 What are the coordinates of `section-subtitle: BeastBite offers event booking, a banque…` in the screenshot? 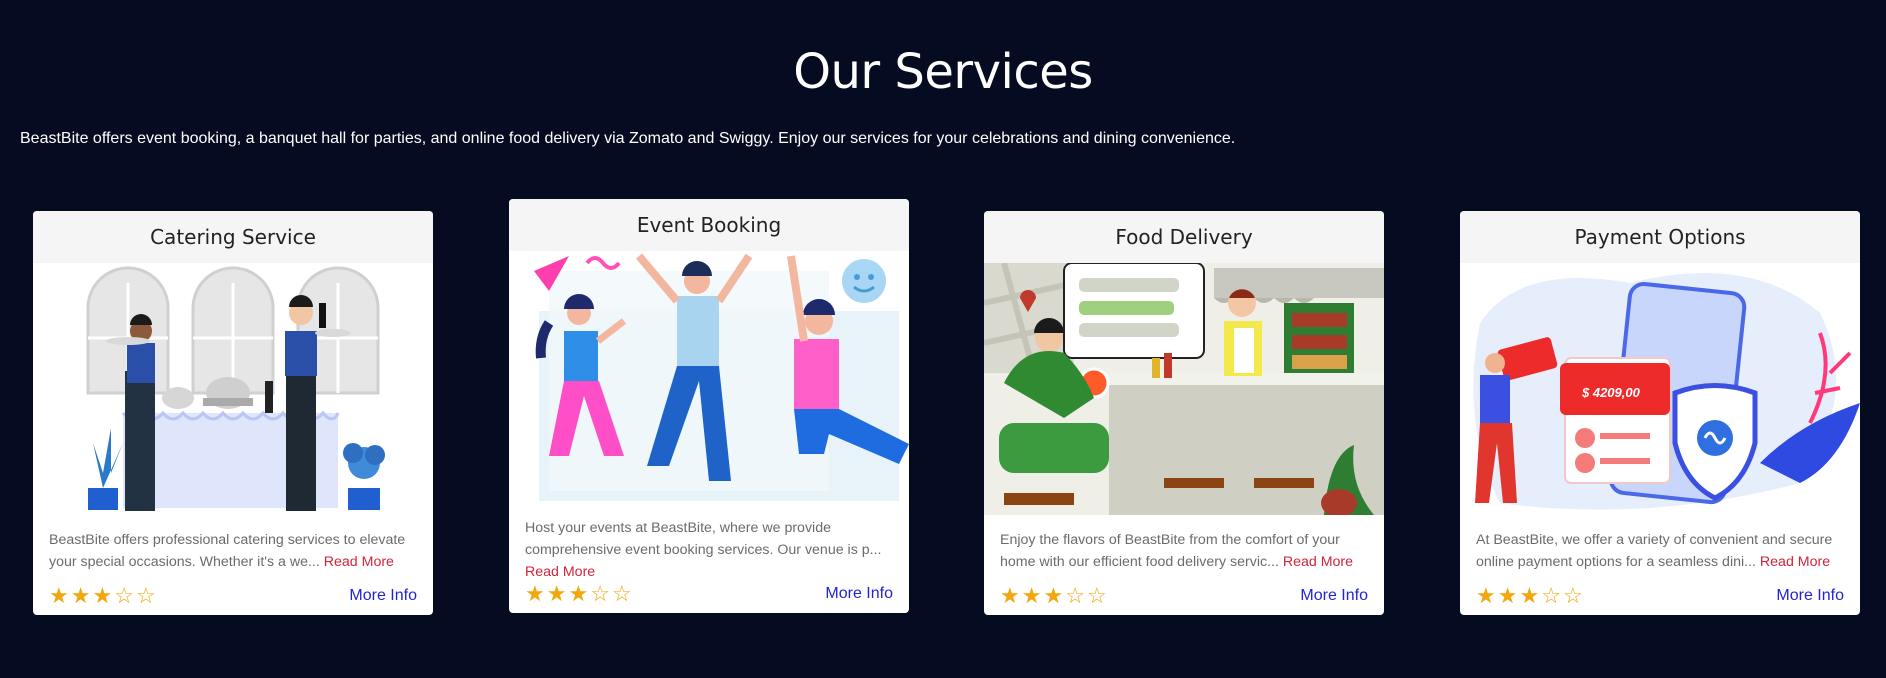 It's located at (628, 138).